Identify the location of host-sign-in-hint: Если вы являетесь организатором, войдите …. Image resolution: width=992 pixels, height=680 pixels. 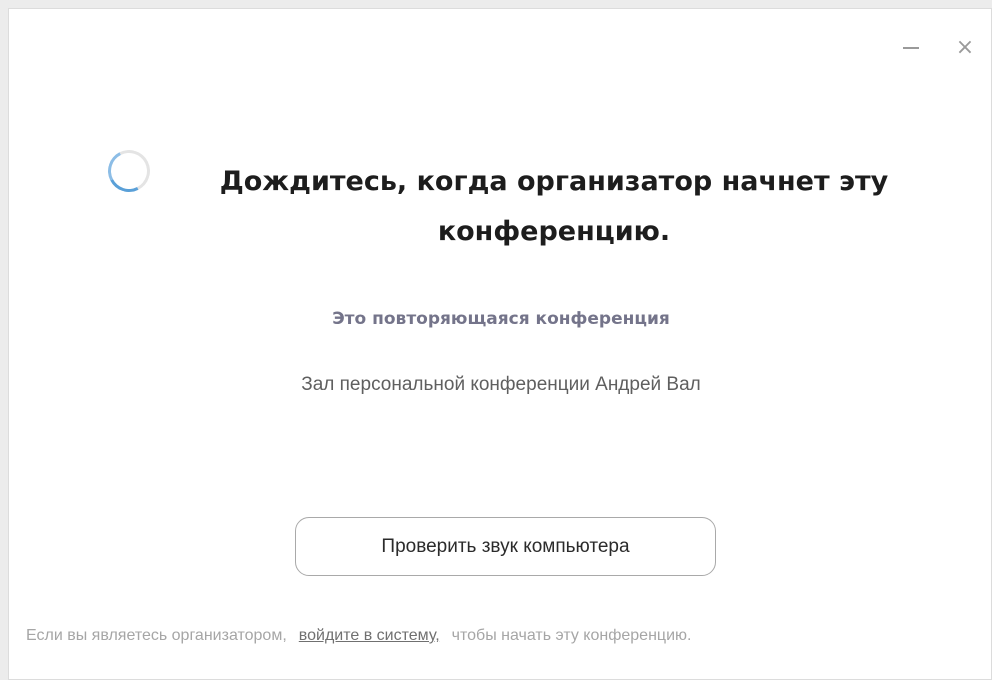
(509, 636).